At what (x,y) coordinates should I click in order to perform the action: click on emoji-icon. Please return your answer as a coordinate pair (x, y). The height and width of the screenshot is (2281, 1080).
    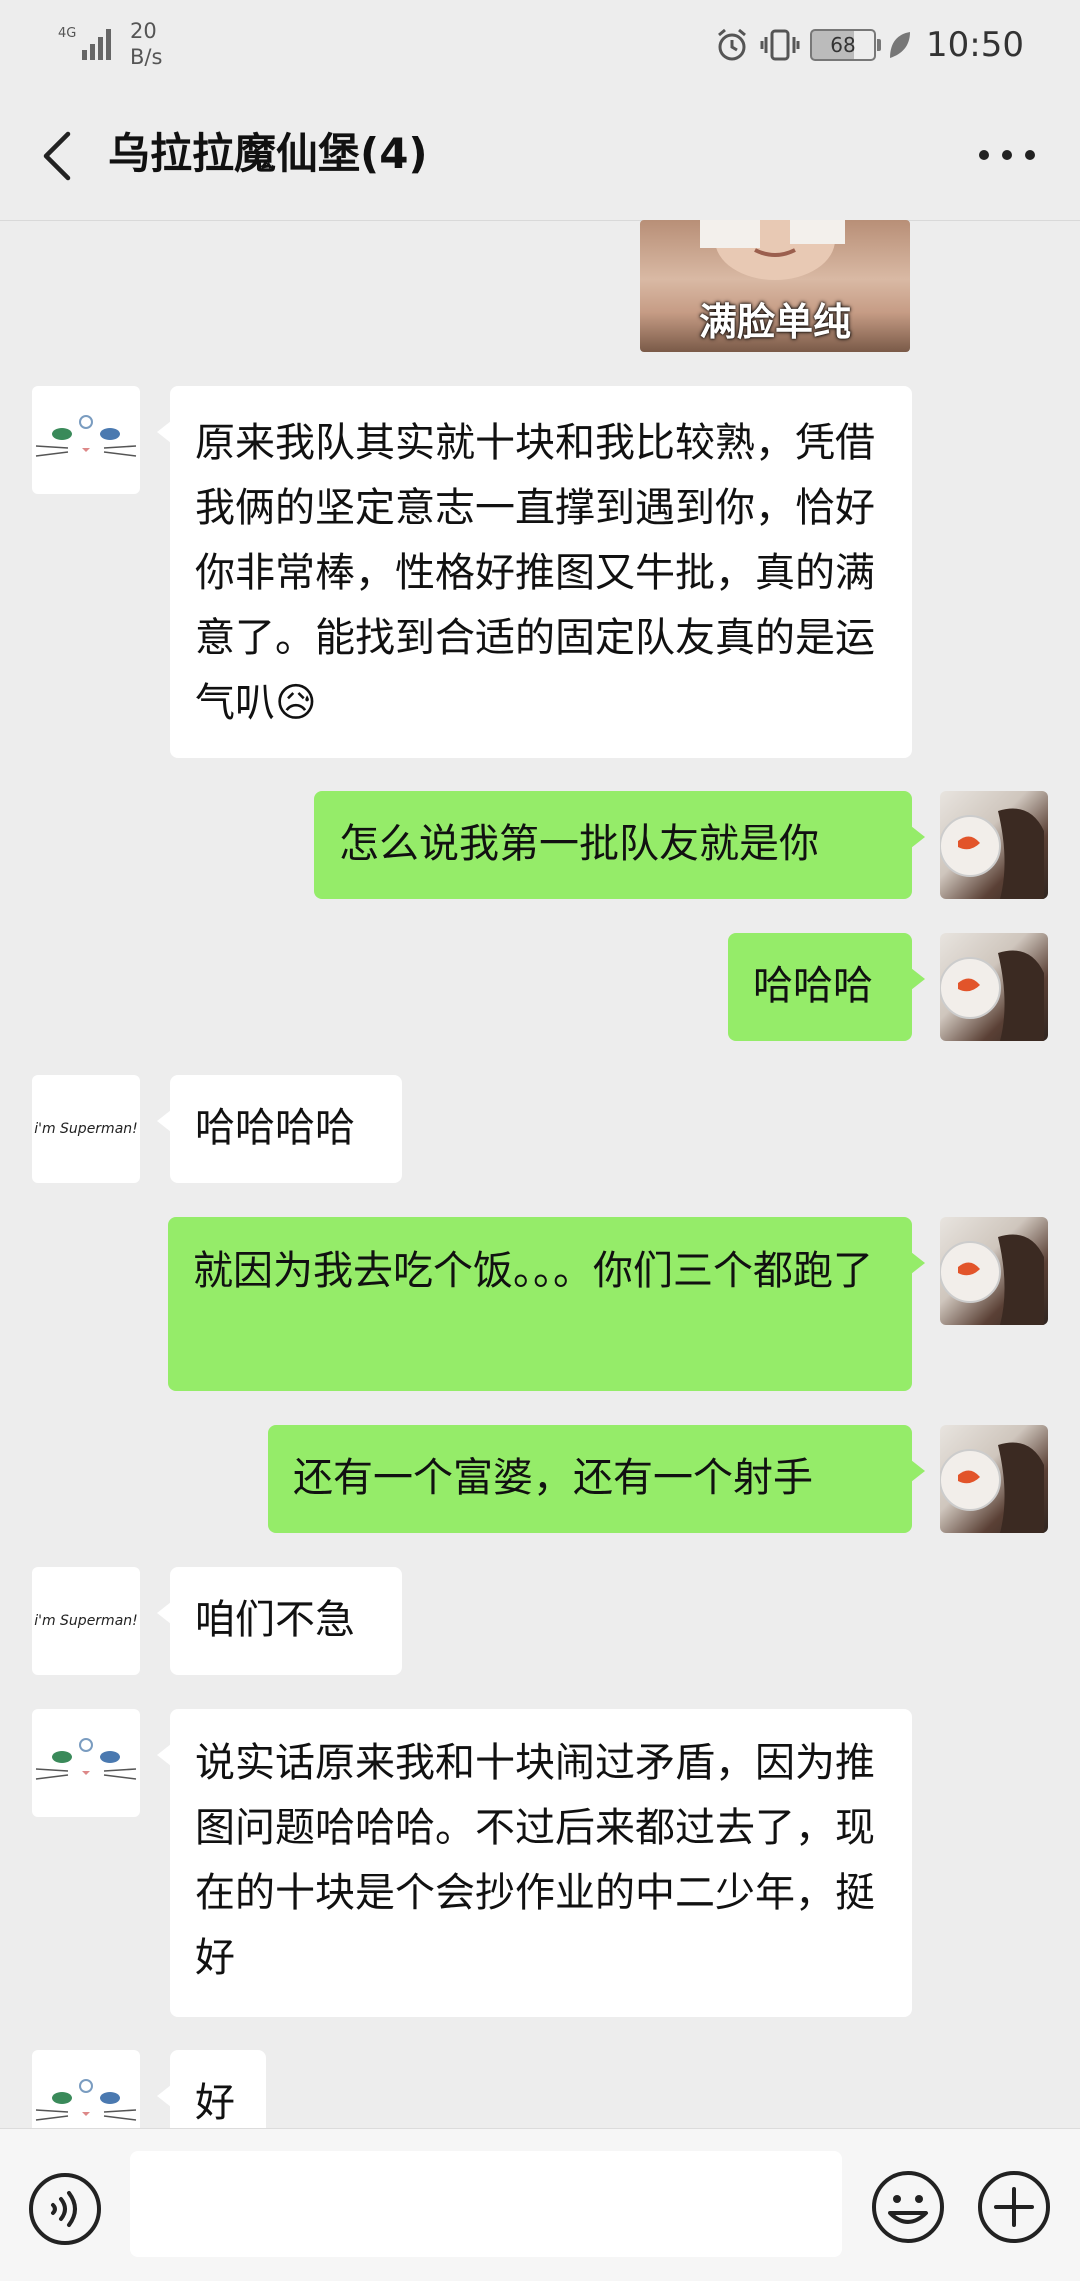
    Looking at the image, I should click on (908, 2207).